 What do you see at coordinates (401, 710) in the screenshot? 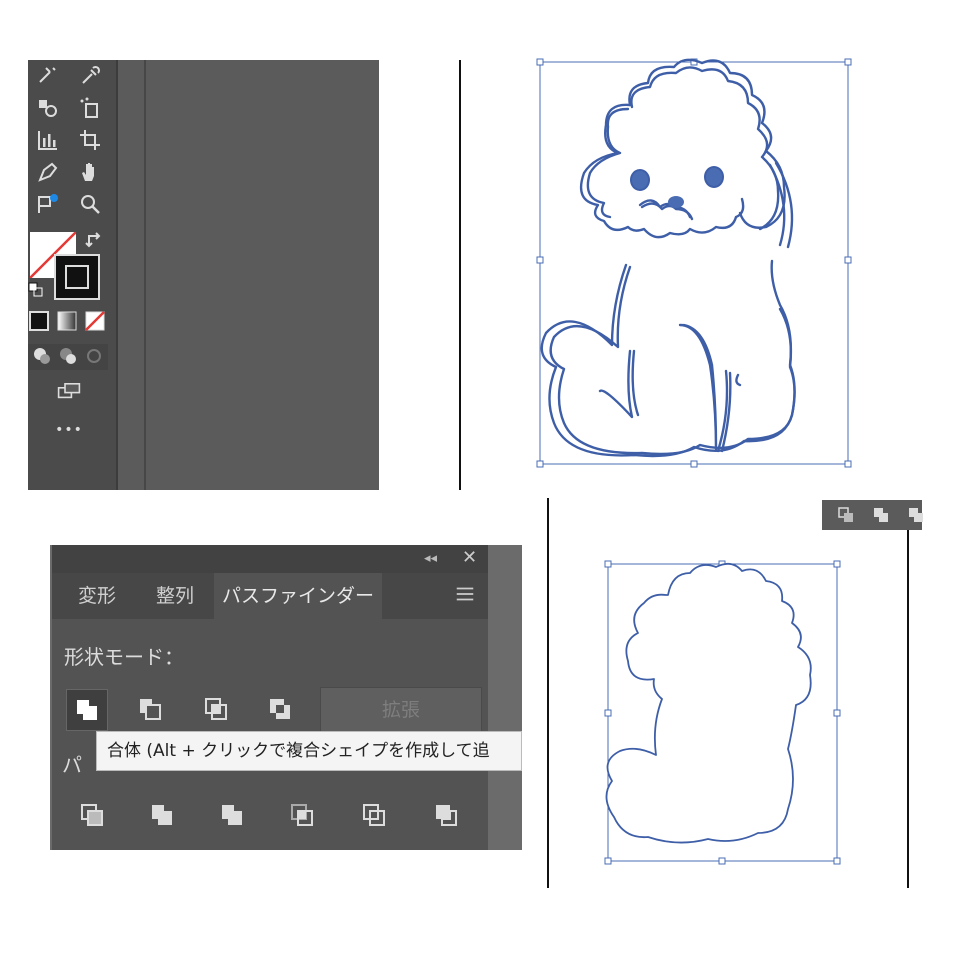
I see `expand-button: 拡張` at bounding box center [401, 710].